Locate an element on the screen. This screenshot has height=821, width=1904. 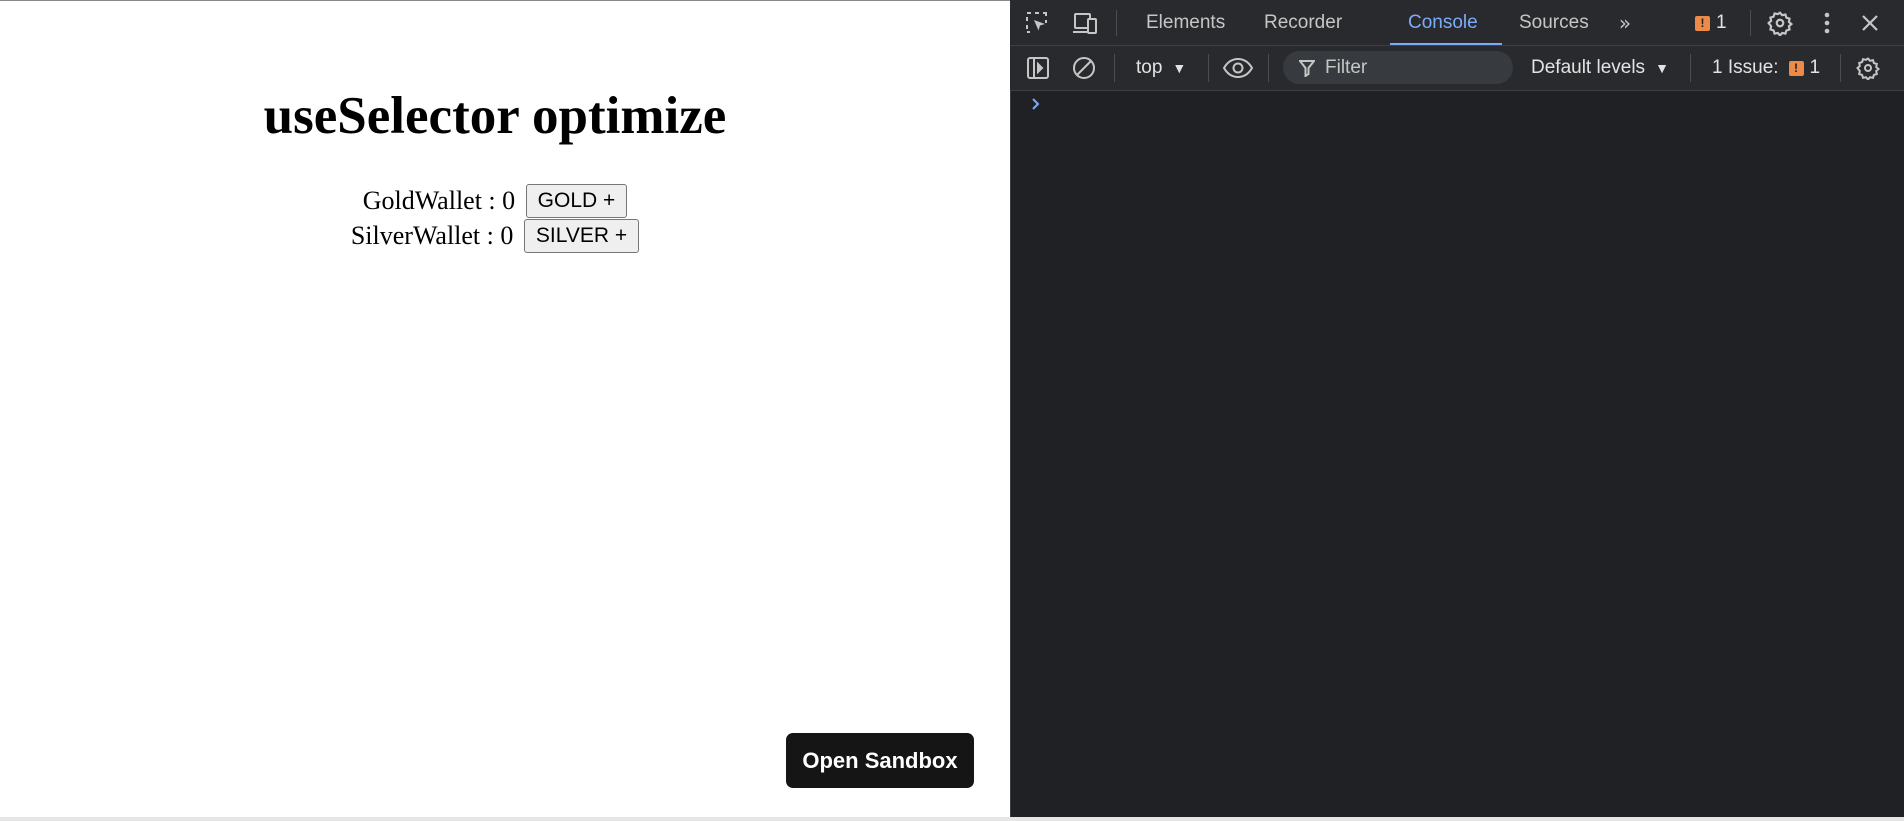
page-title: useSelector optimize is located at coordinates (495, 116).